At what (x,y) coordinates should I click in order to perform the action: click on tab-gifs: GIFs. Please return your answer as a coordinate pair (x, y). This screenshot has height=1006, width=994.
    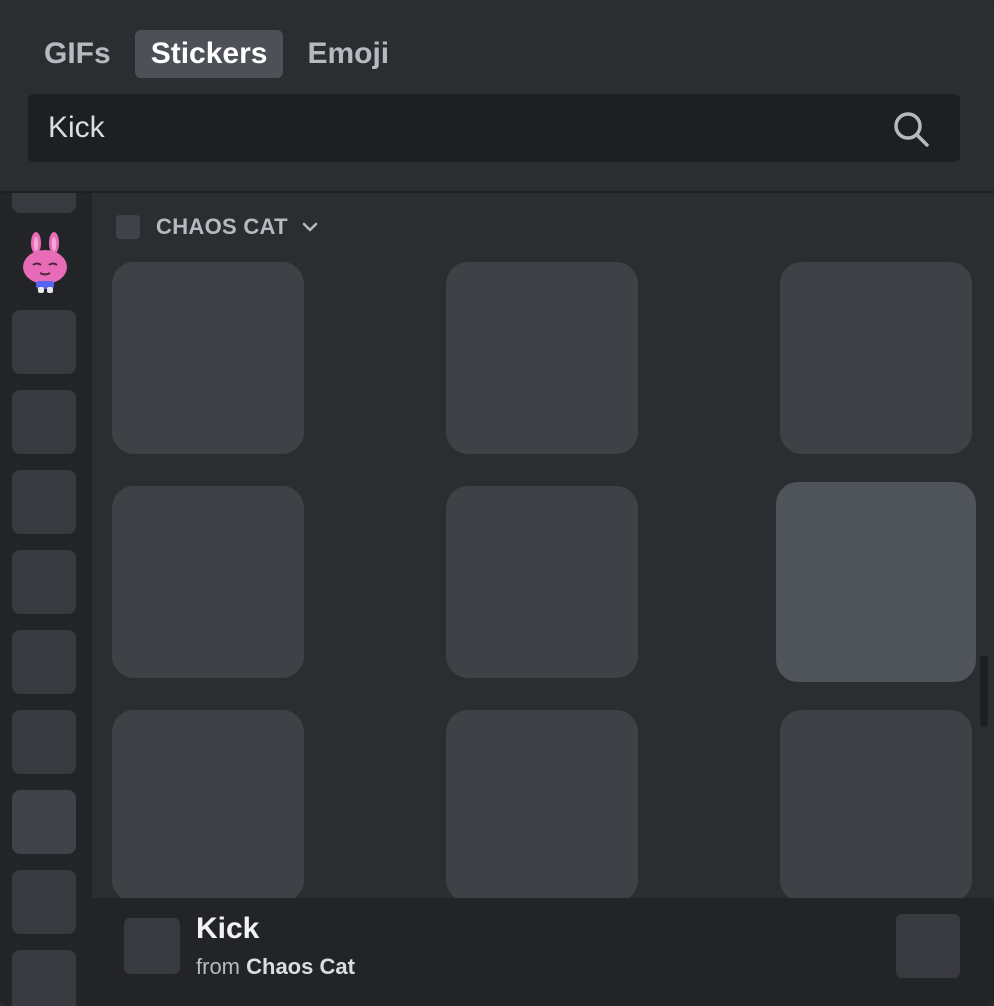
    Looking at the image, I should click on (77, 54).